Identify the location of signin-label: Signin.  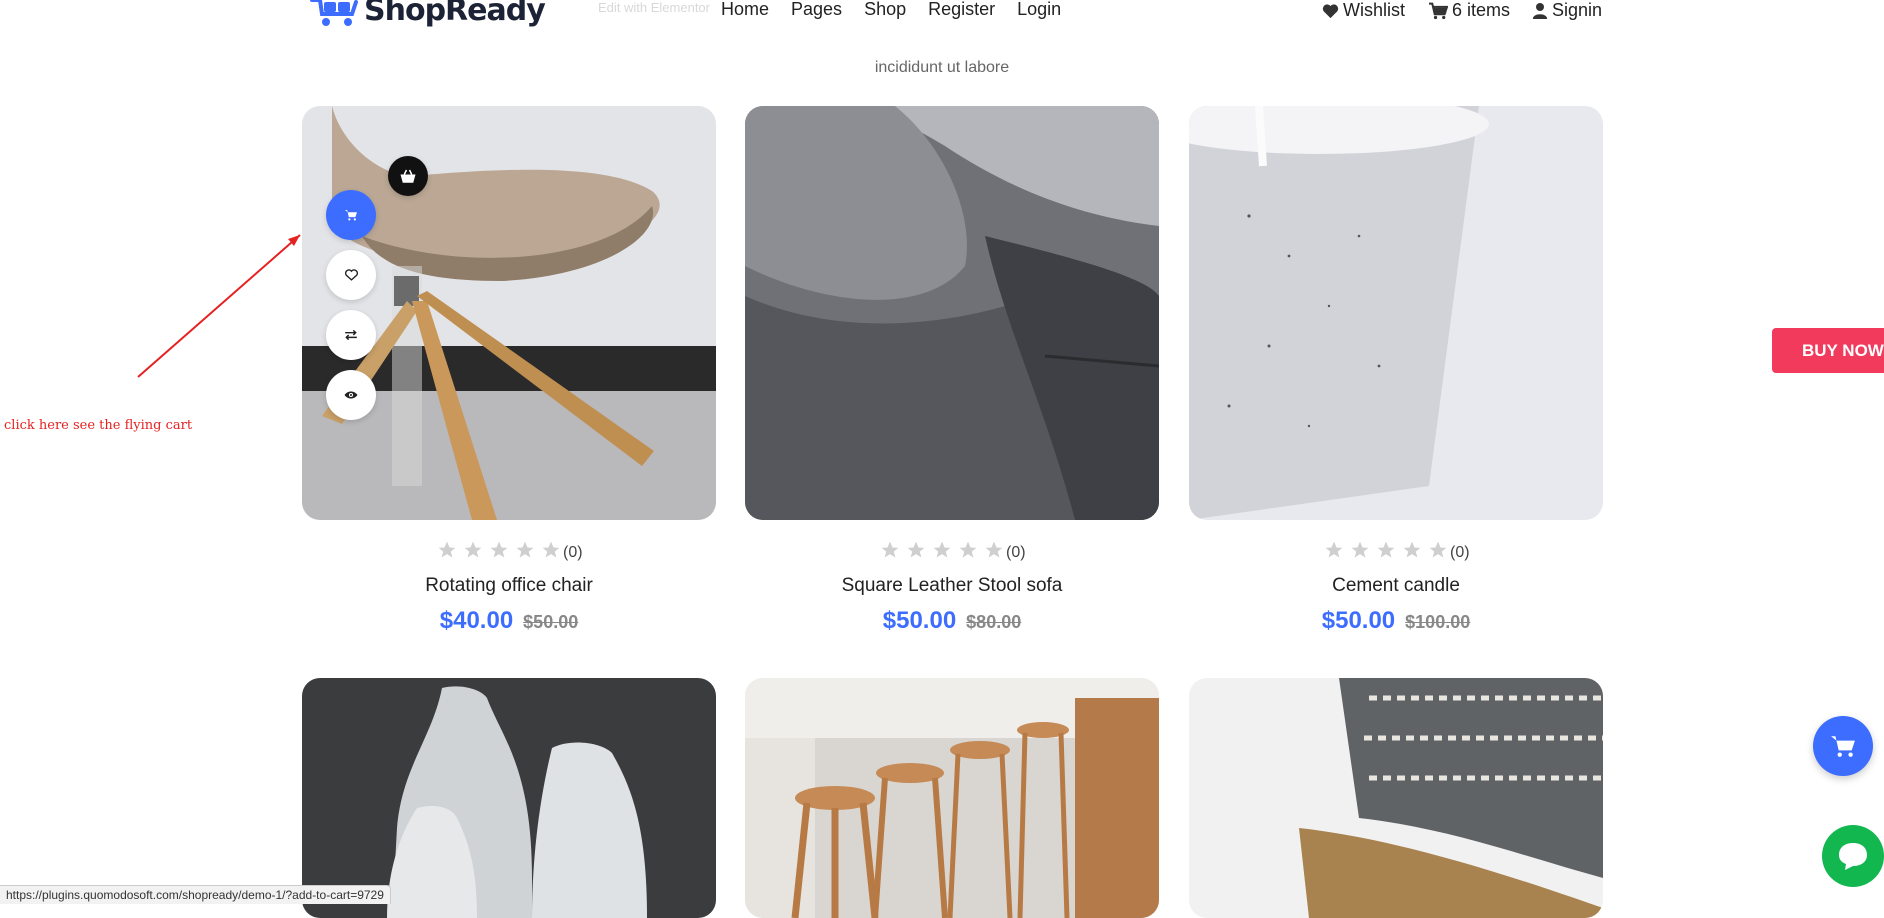
(1577, 10).